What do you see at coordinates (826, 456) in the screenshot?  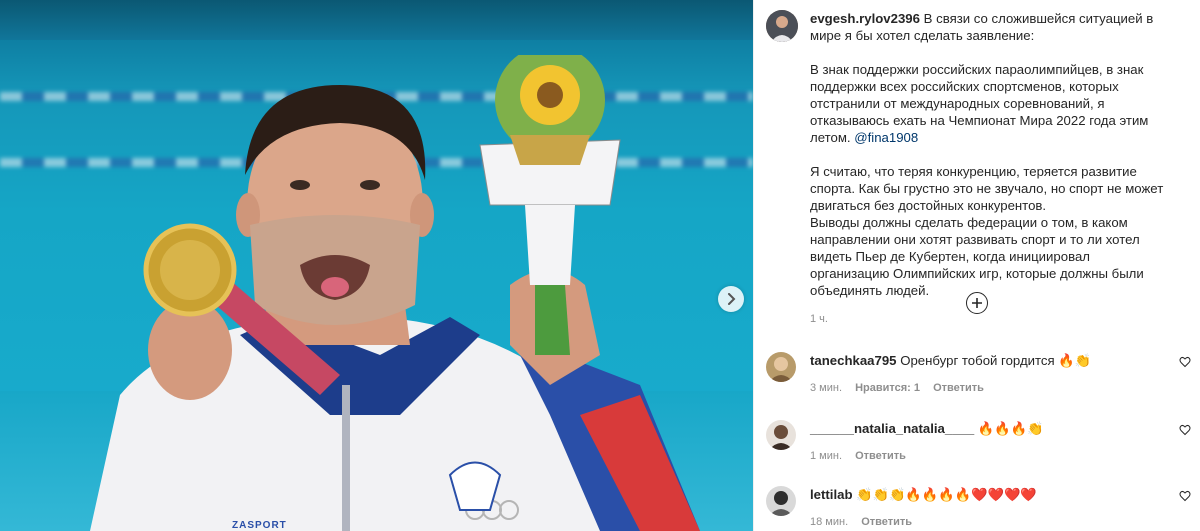 I see `comment-time: 1 мин.` at bounding box center [826, 456].